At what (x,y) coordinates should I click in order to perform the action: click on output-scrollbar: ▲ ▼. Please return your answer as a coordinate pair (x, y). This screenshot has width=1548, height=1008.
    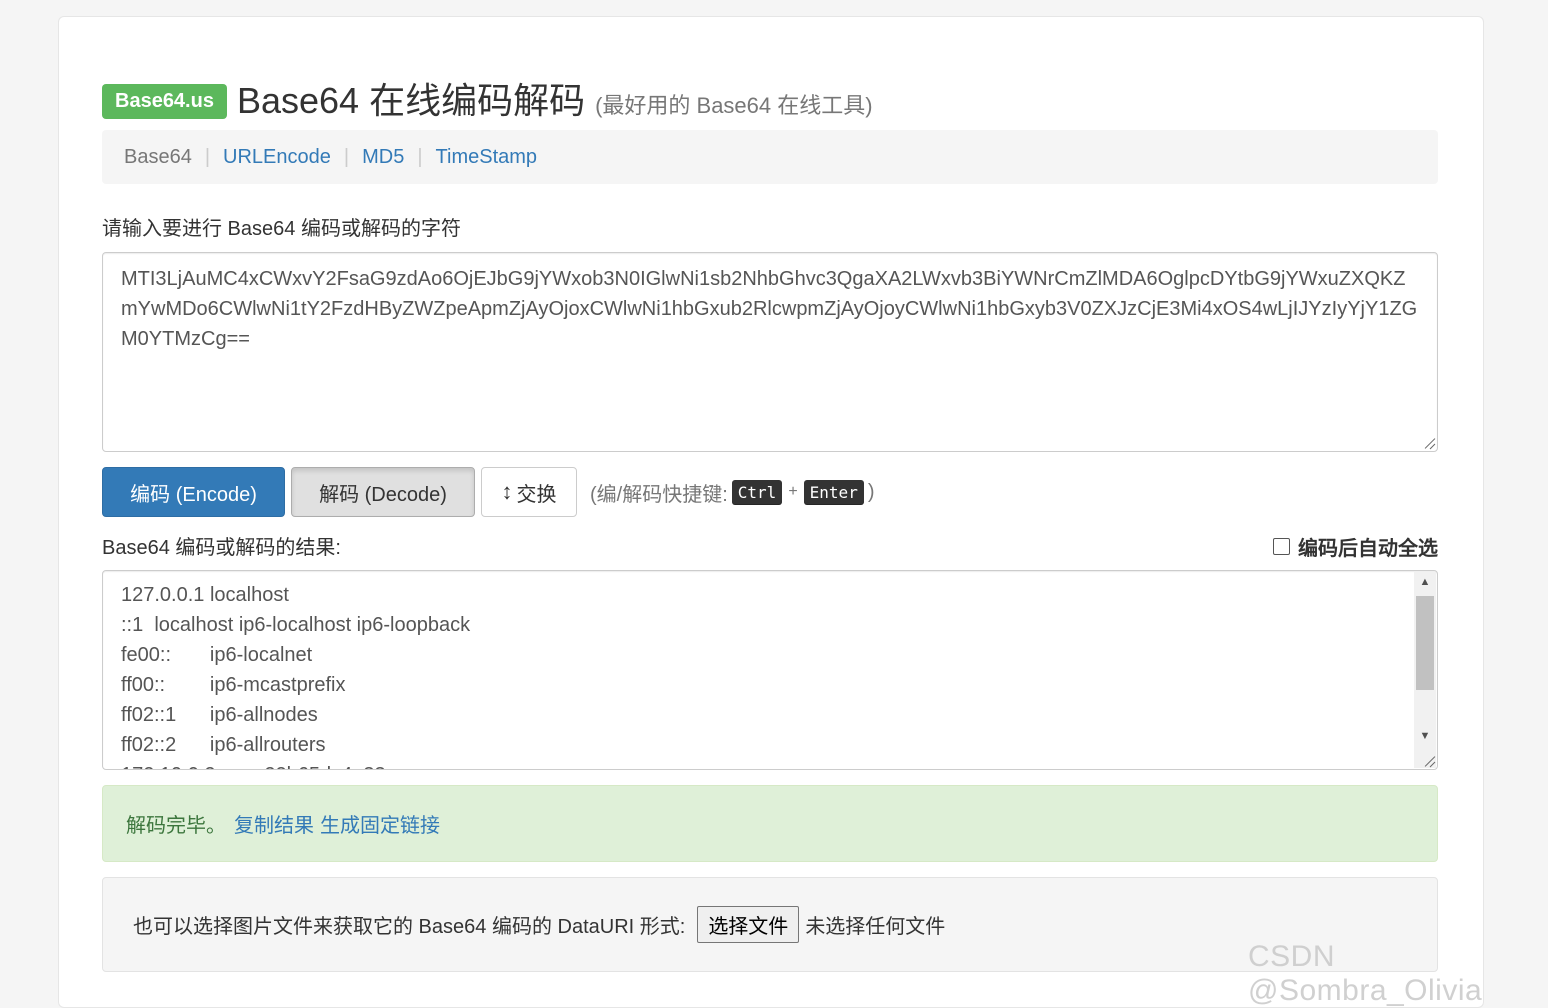
    Looking at the image, I should click on (1425, 659).